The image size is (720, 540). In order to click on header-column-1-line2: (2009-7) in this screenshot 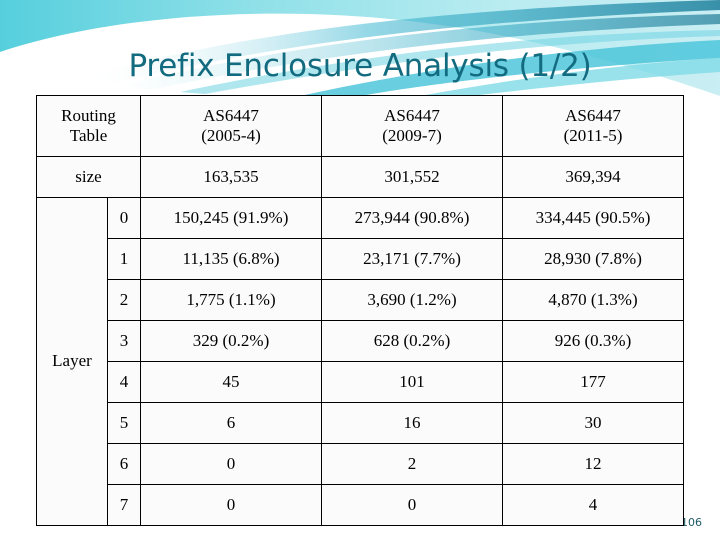, I will do `click(412, 135)`.